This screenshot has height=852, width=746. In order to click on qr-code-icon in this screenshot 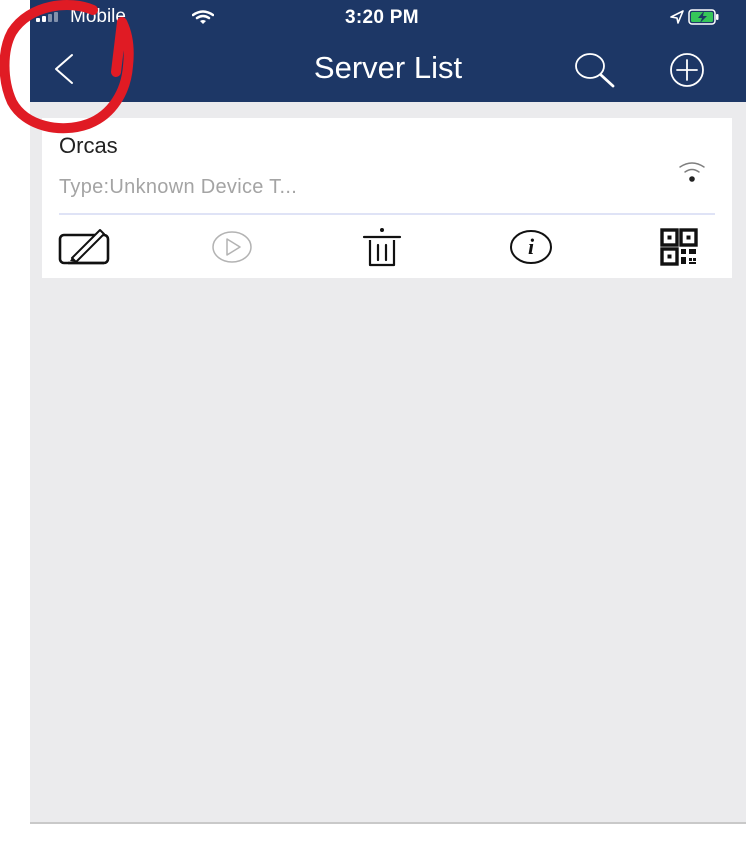, I will do `click(679, 247)`.